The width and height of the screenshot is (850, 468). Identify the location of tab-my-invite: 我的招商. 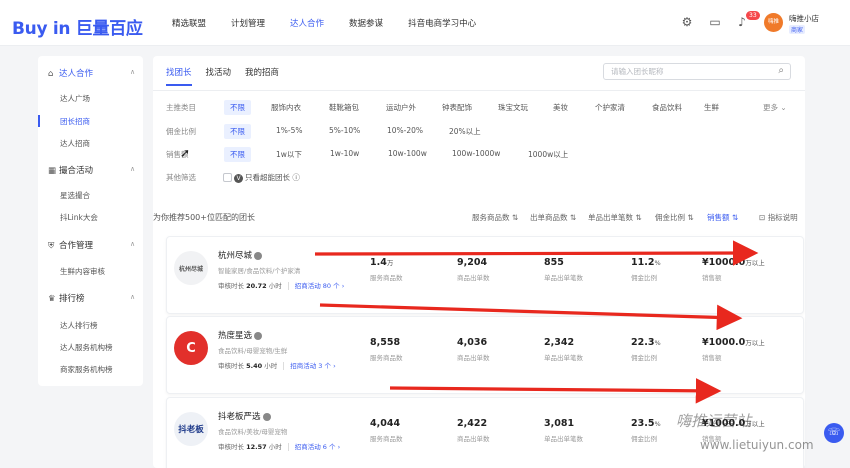
(262, 76).